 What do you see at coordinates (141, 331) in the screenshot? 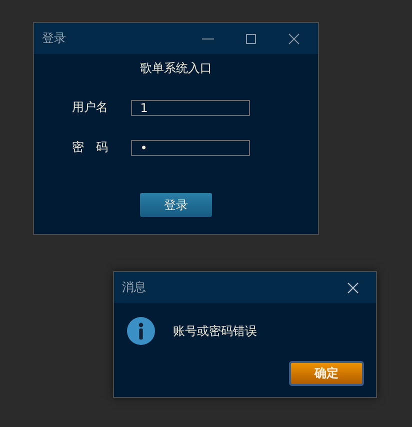
I see `info-icon` at bounding box center [141, 331].